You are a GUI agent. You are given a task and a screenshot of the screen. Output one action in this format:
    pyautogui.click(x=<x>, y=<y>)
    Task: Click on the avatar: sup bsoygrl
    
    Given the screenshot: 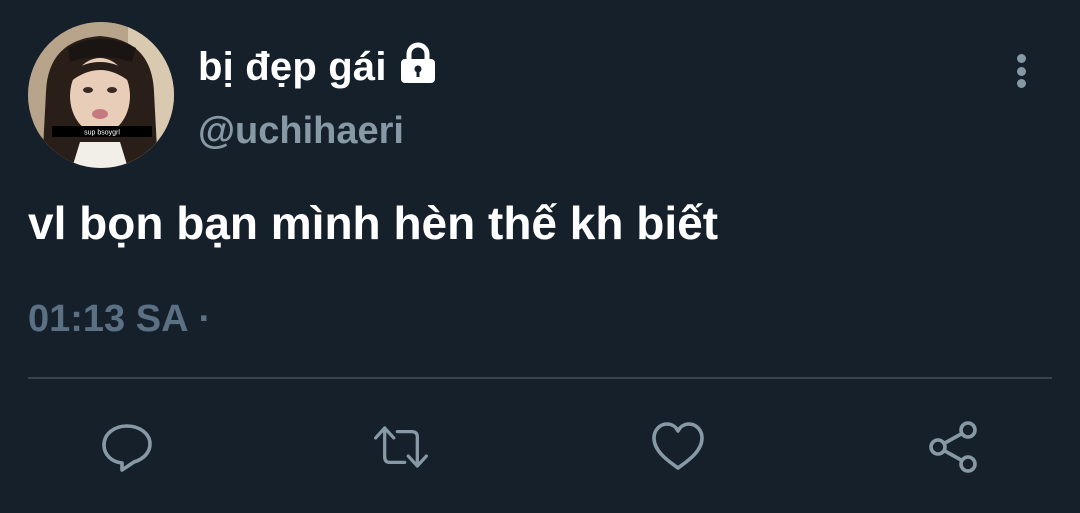 What is the action you would take?
    pyautogui.click(x=101, y=95)
    